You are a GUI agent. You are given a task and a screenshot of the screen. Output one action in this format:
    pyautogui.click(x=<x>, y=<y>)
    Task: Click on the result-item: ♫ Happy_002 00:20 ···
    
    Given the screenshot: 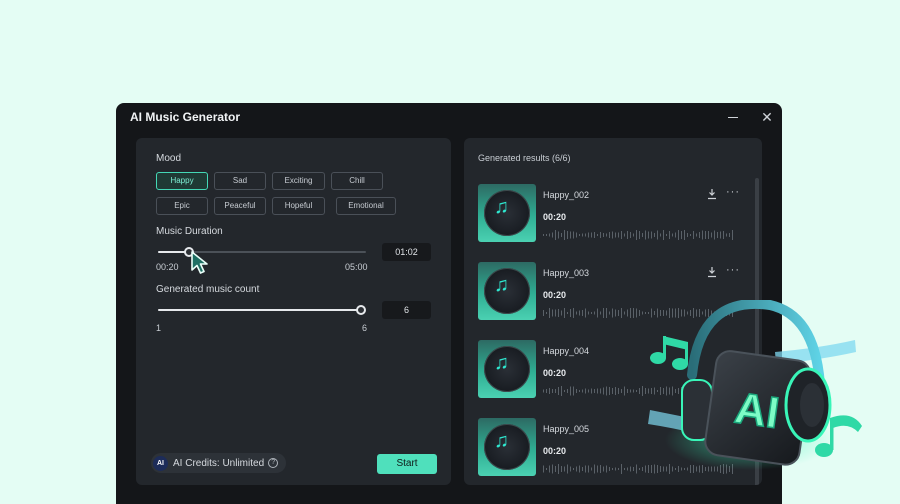 What is the action you would take?
    pyautogui.click(x=613, y=214)
    